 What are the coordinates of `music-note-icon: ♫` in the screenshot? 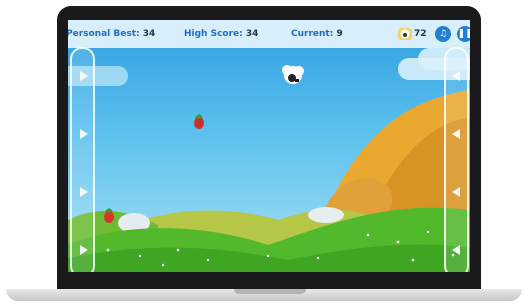 It's located at (443, 34).